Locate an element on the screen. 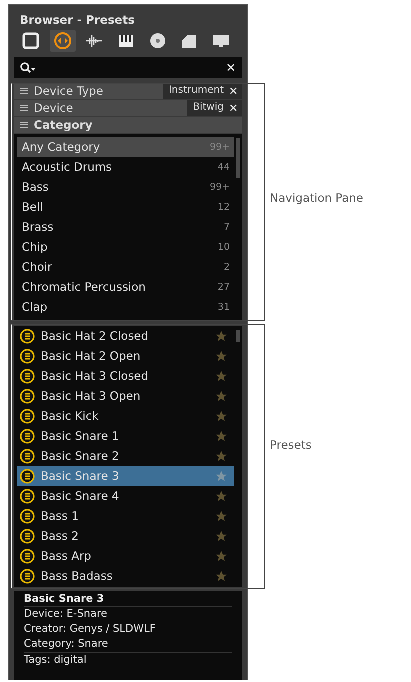 The height and width of the screenshot is (682, 411). filter-label: Device Type is located at coordinates (69, 91).